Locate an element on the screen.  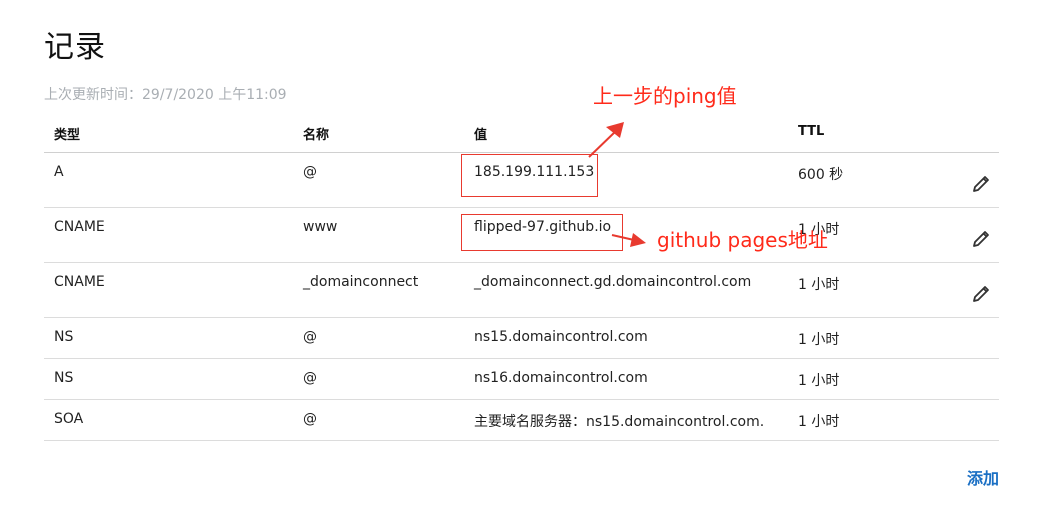
arrow-head-pages is located at coordinates (638, 240).